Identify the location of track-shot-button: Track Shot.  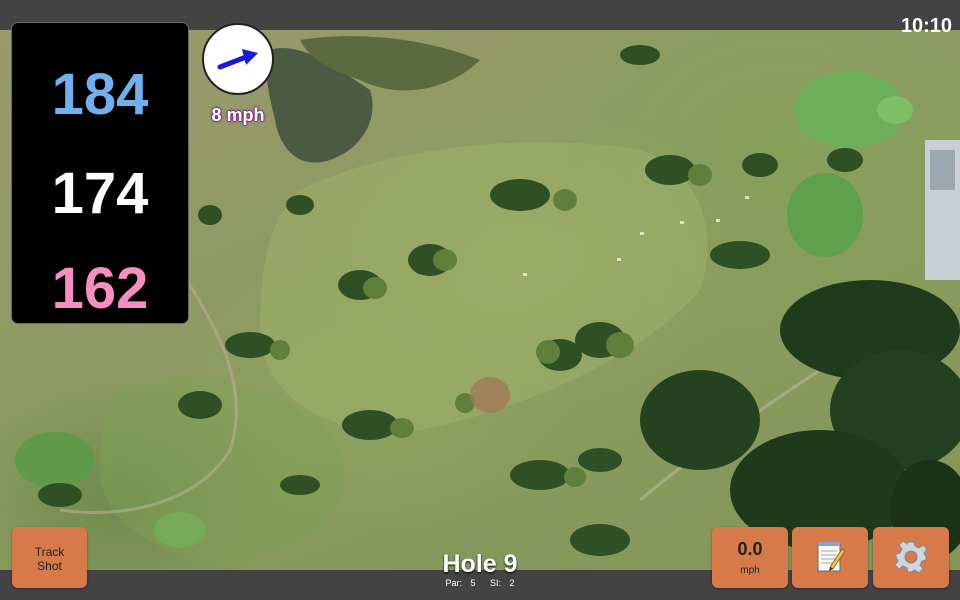
(49, 557).